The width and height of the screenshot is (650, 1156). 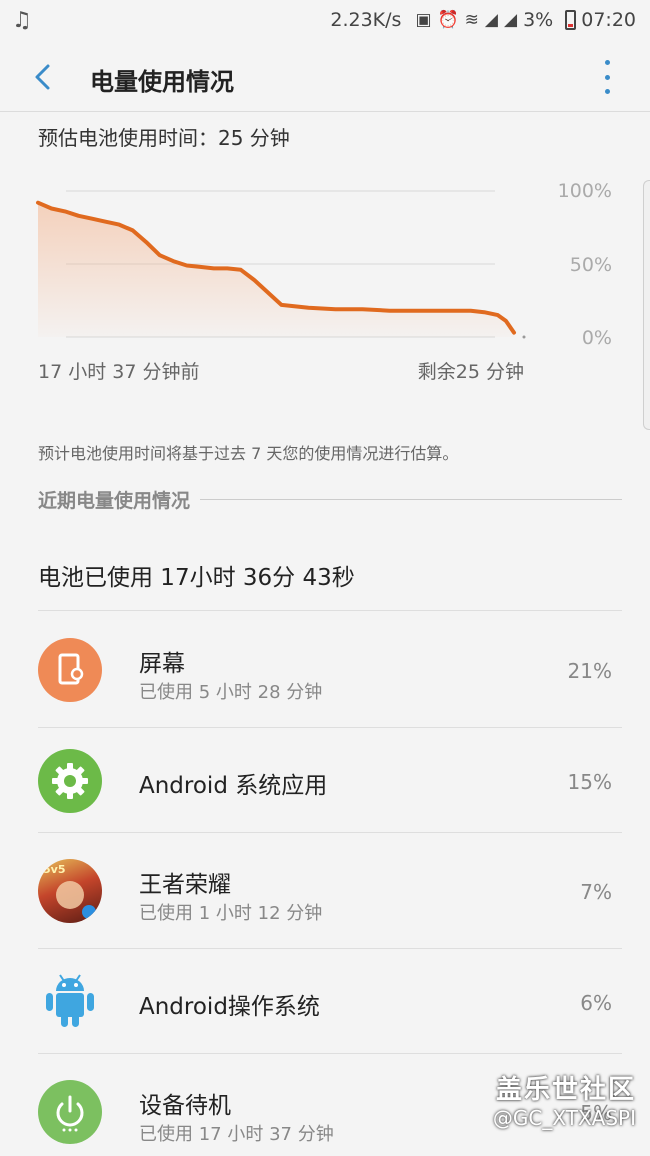 What do you see at coordinates (483, 20) in the screenshot?
I see `status-right: 2.23K/s ▣ ⏰ ≋ ◢ ◢ 3% 07:20` at bounding box center [483, 20].